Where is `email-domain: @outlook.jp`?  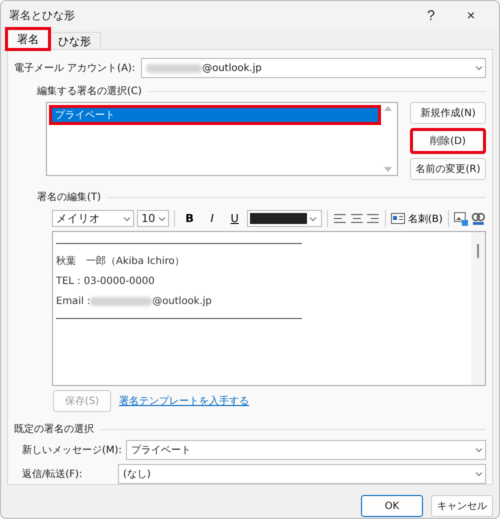 email-domain: @outlook.jp is located at coordinates (182, 301).